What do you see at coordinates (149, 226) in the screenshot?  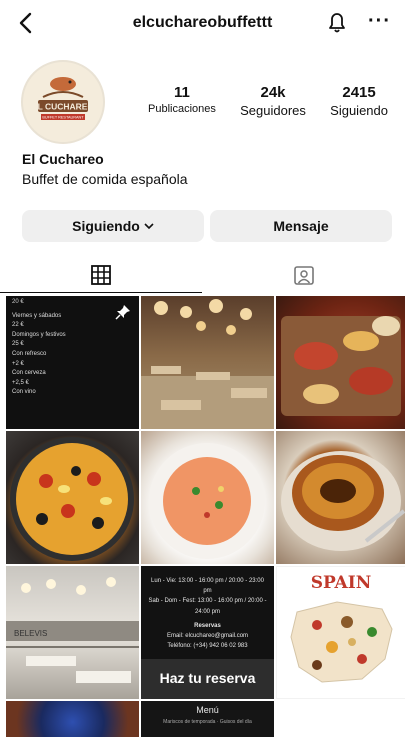 I see `chevron-down-icon` at bounding box center [149, 226].